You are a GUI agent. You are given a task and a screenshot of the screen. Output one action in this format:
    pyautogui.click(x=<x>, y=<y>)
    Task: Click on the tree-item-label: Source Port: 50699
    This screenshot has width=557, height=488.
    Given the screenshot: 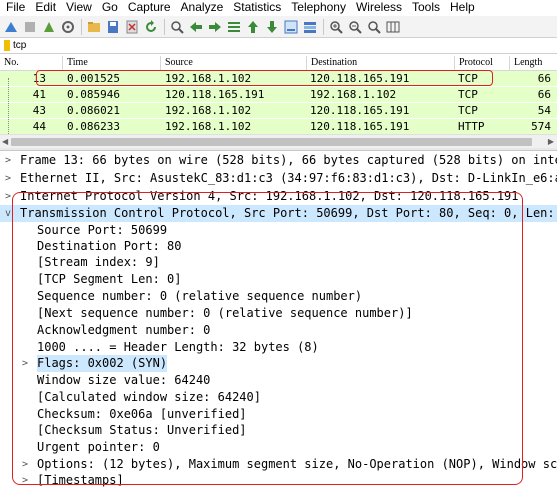 What is the action you would take?
    pyautogui.click(x=102, y=230)
    